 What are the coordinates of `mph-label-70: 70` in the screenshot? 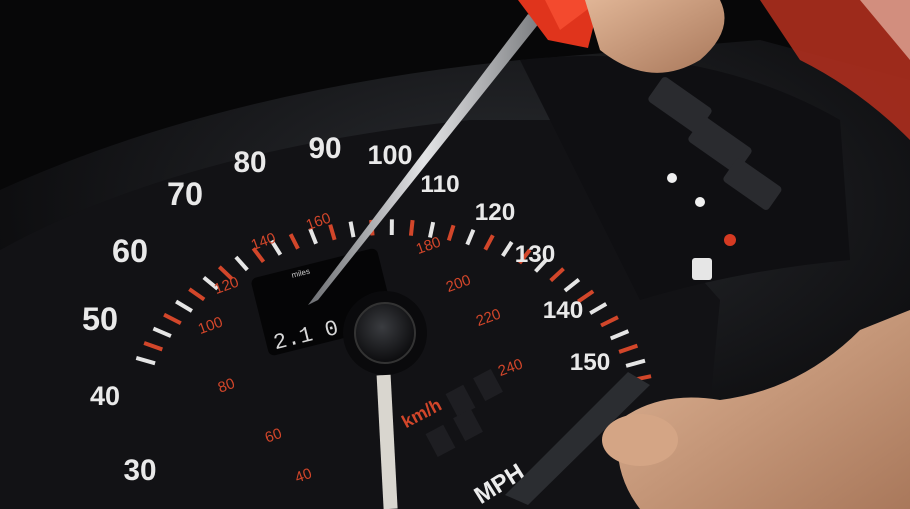 It's located at (185, 194).